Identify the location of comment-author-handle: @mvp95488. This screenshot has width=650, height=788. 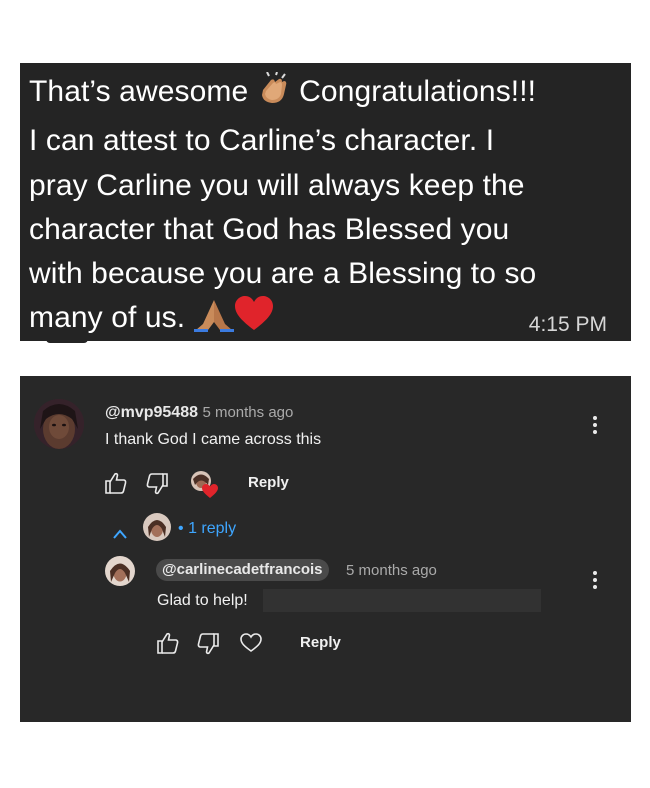
(151, 412).